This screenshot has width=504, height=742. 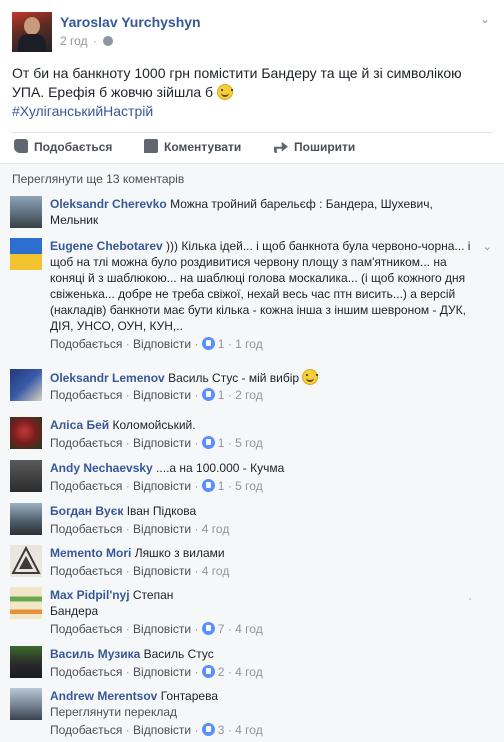 I want to click on comment-button: Коментувати, so click(x=192, y=148).